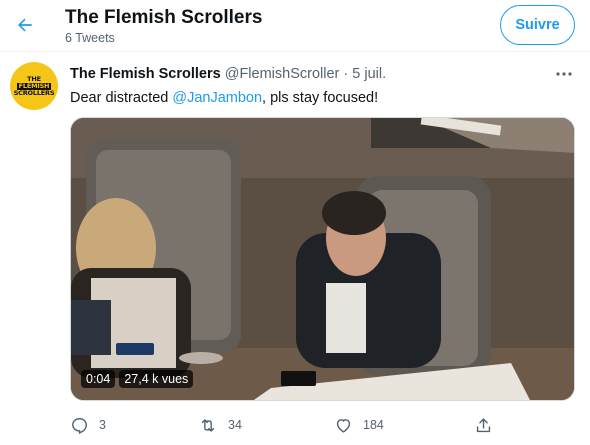  Describe the element at coordinates (369, 74) in the screenshot. I see `tweet-date: 5 juil.` at that location.